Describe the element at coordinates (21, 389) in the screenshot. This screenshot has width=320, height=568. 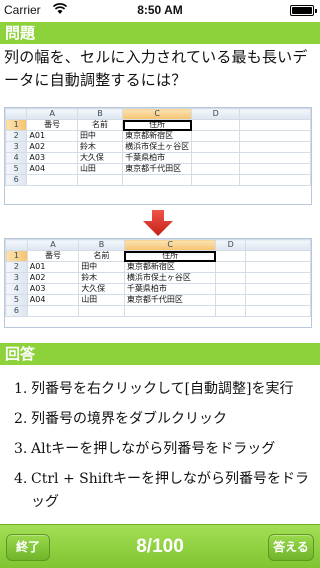
I see `answer-number: 1.` at that location.